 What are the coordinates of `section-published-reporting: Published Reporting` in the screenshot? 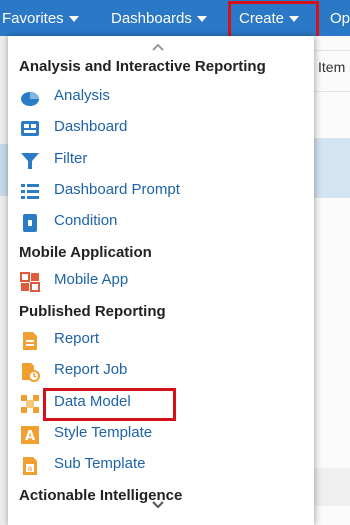 It's located at (92, 311).